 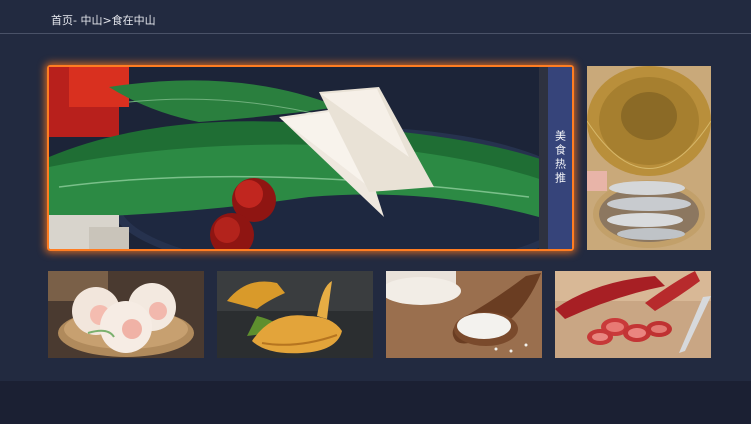 I want to click on peach-buns-image, so click(x=126, y=314).